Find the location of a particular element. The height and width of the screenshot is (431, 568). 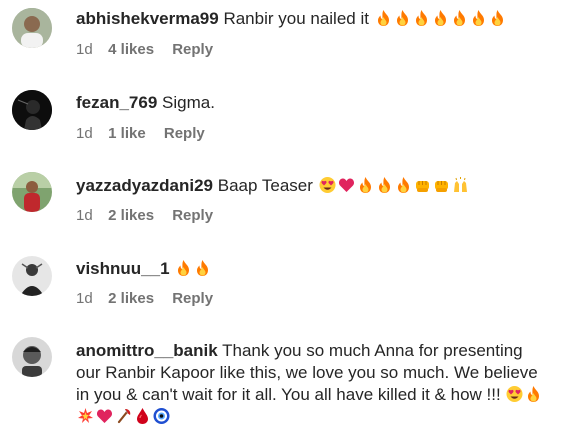

comment-username: abhishekverma99 is located at coordinates (147, 18).